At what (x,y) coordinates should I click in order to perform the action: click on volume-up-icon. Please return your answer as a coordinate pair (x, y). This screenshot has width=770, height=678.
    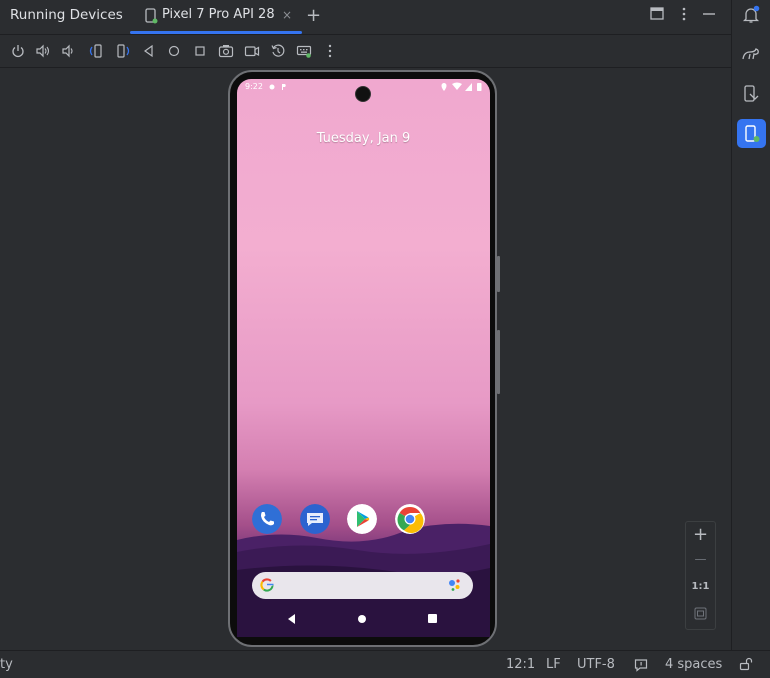
    Looking at the image, I should click on (43, 51).